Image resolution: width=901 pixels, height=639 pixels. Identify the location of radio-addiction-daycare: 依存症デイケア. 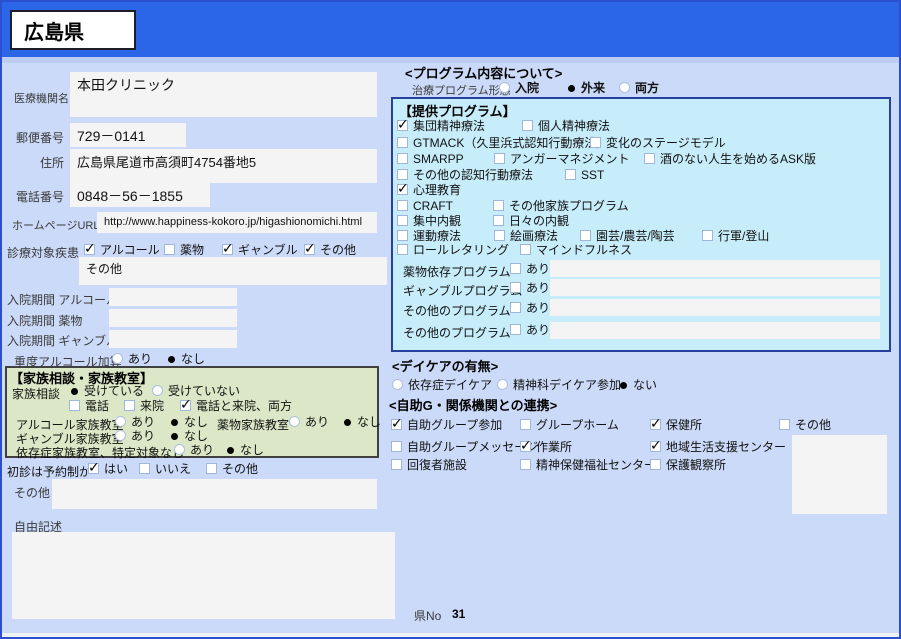
(442, 385).